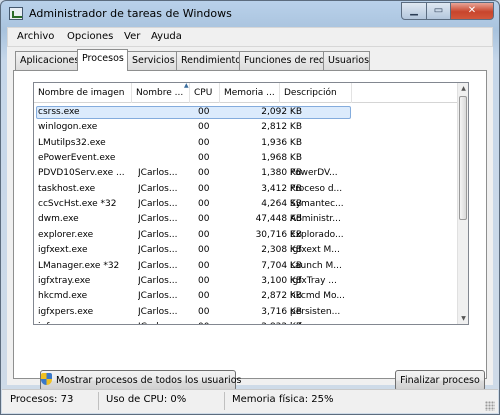  Describe the element at coordinates (77, 204) in the screenshot. I see `process-name: ccSvcHst.exe *32` at that location.